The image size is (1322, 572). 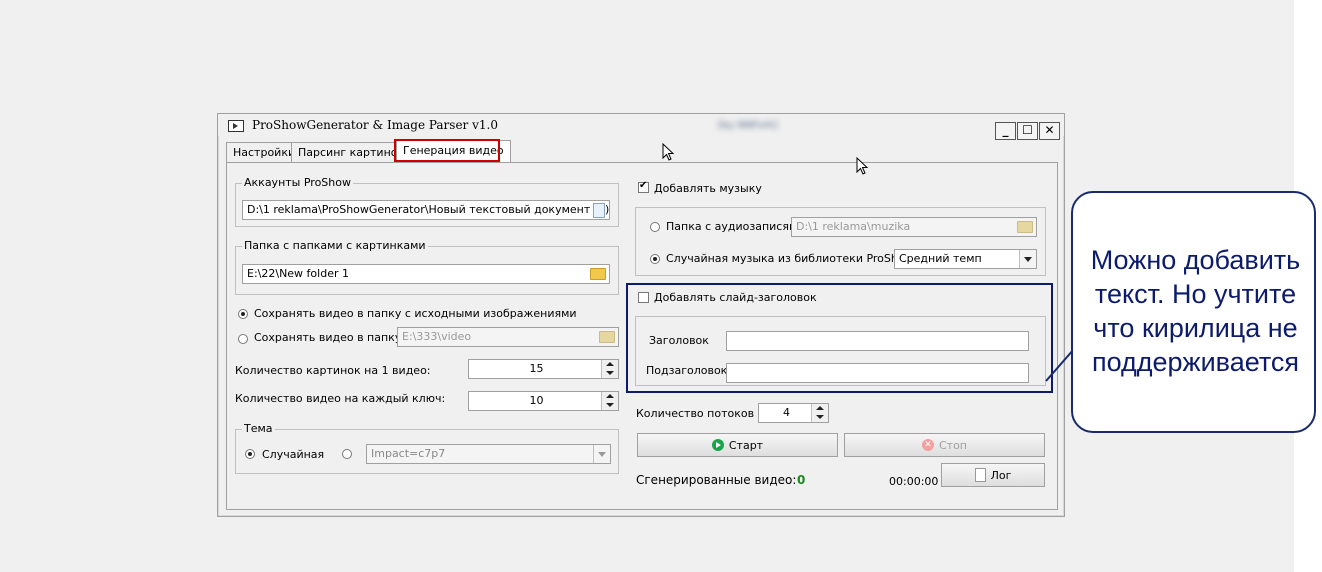 What do you see at coordinates (1049, 131) in the screenshot?
I see `close-button: ✕` at bounding box center [1049, 131].